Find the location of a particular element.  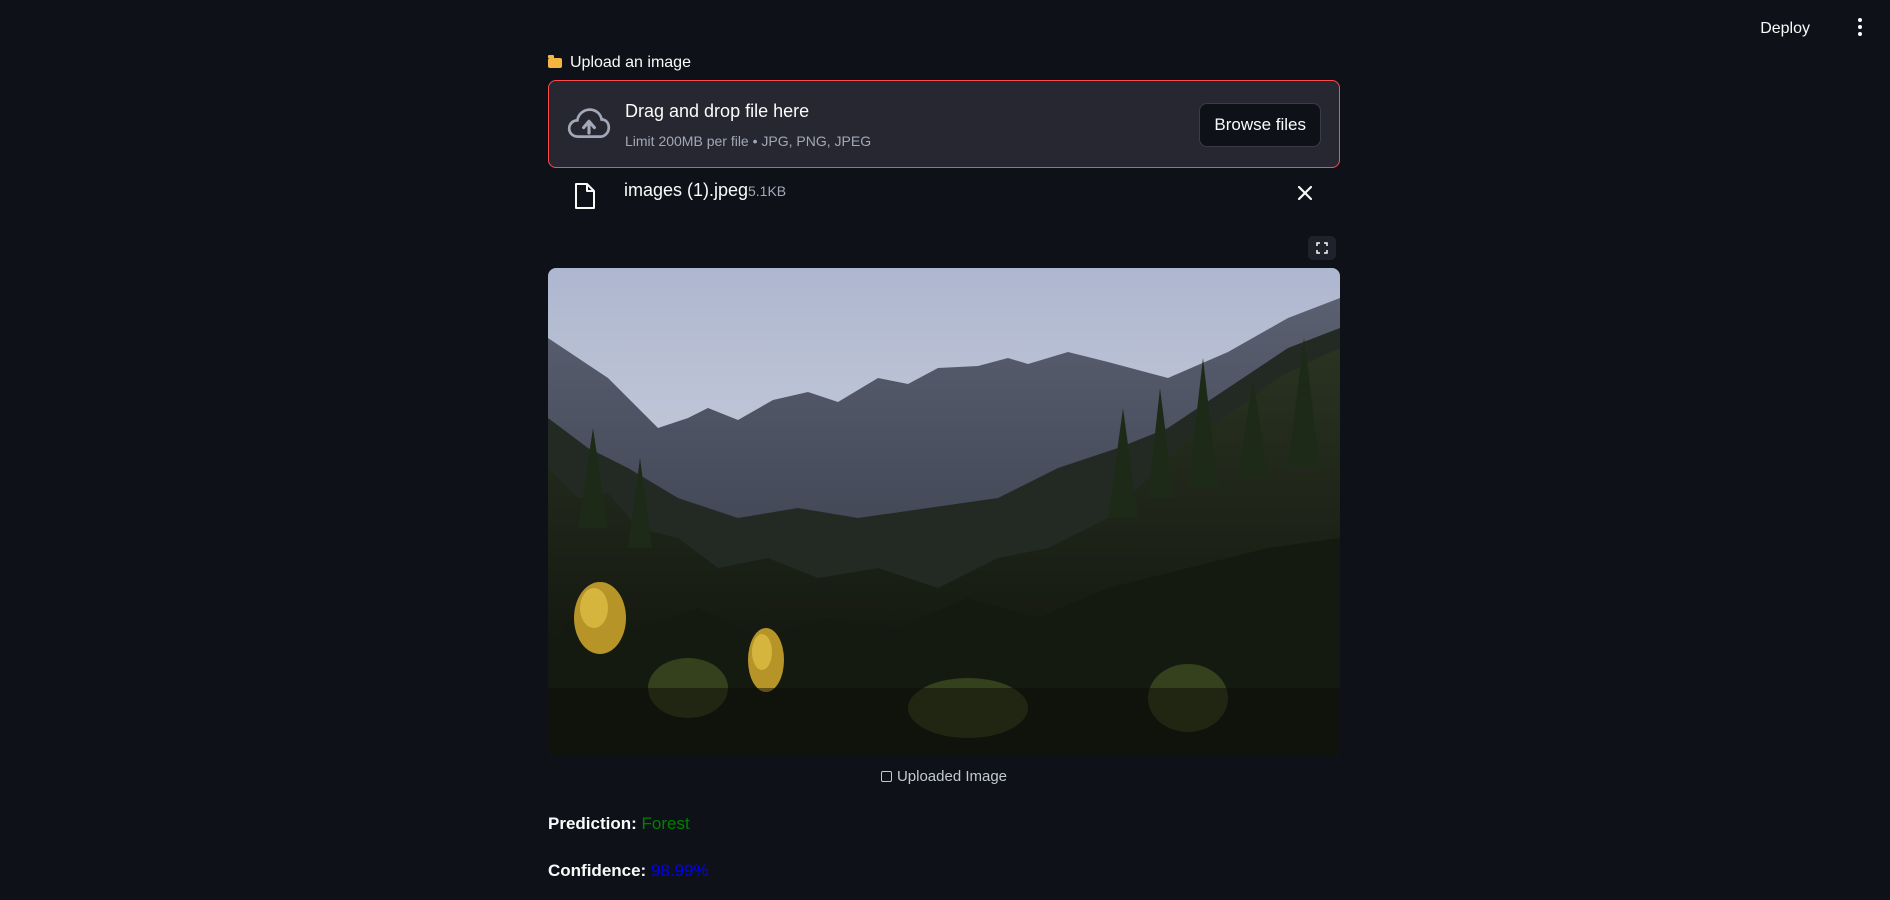

deploy-button: Deploy is located at coordinates (1785, 29).